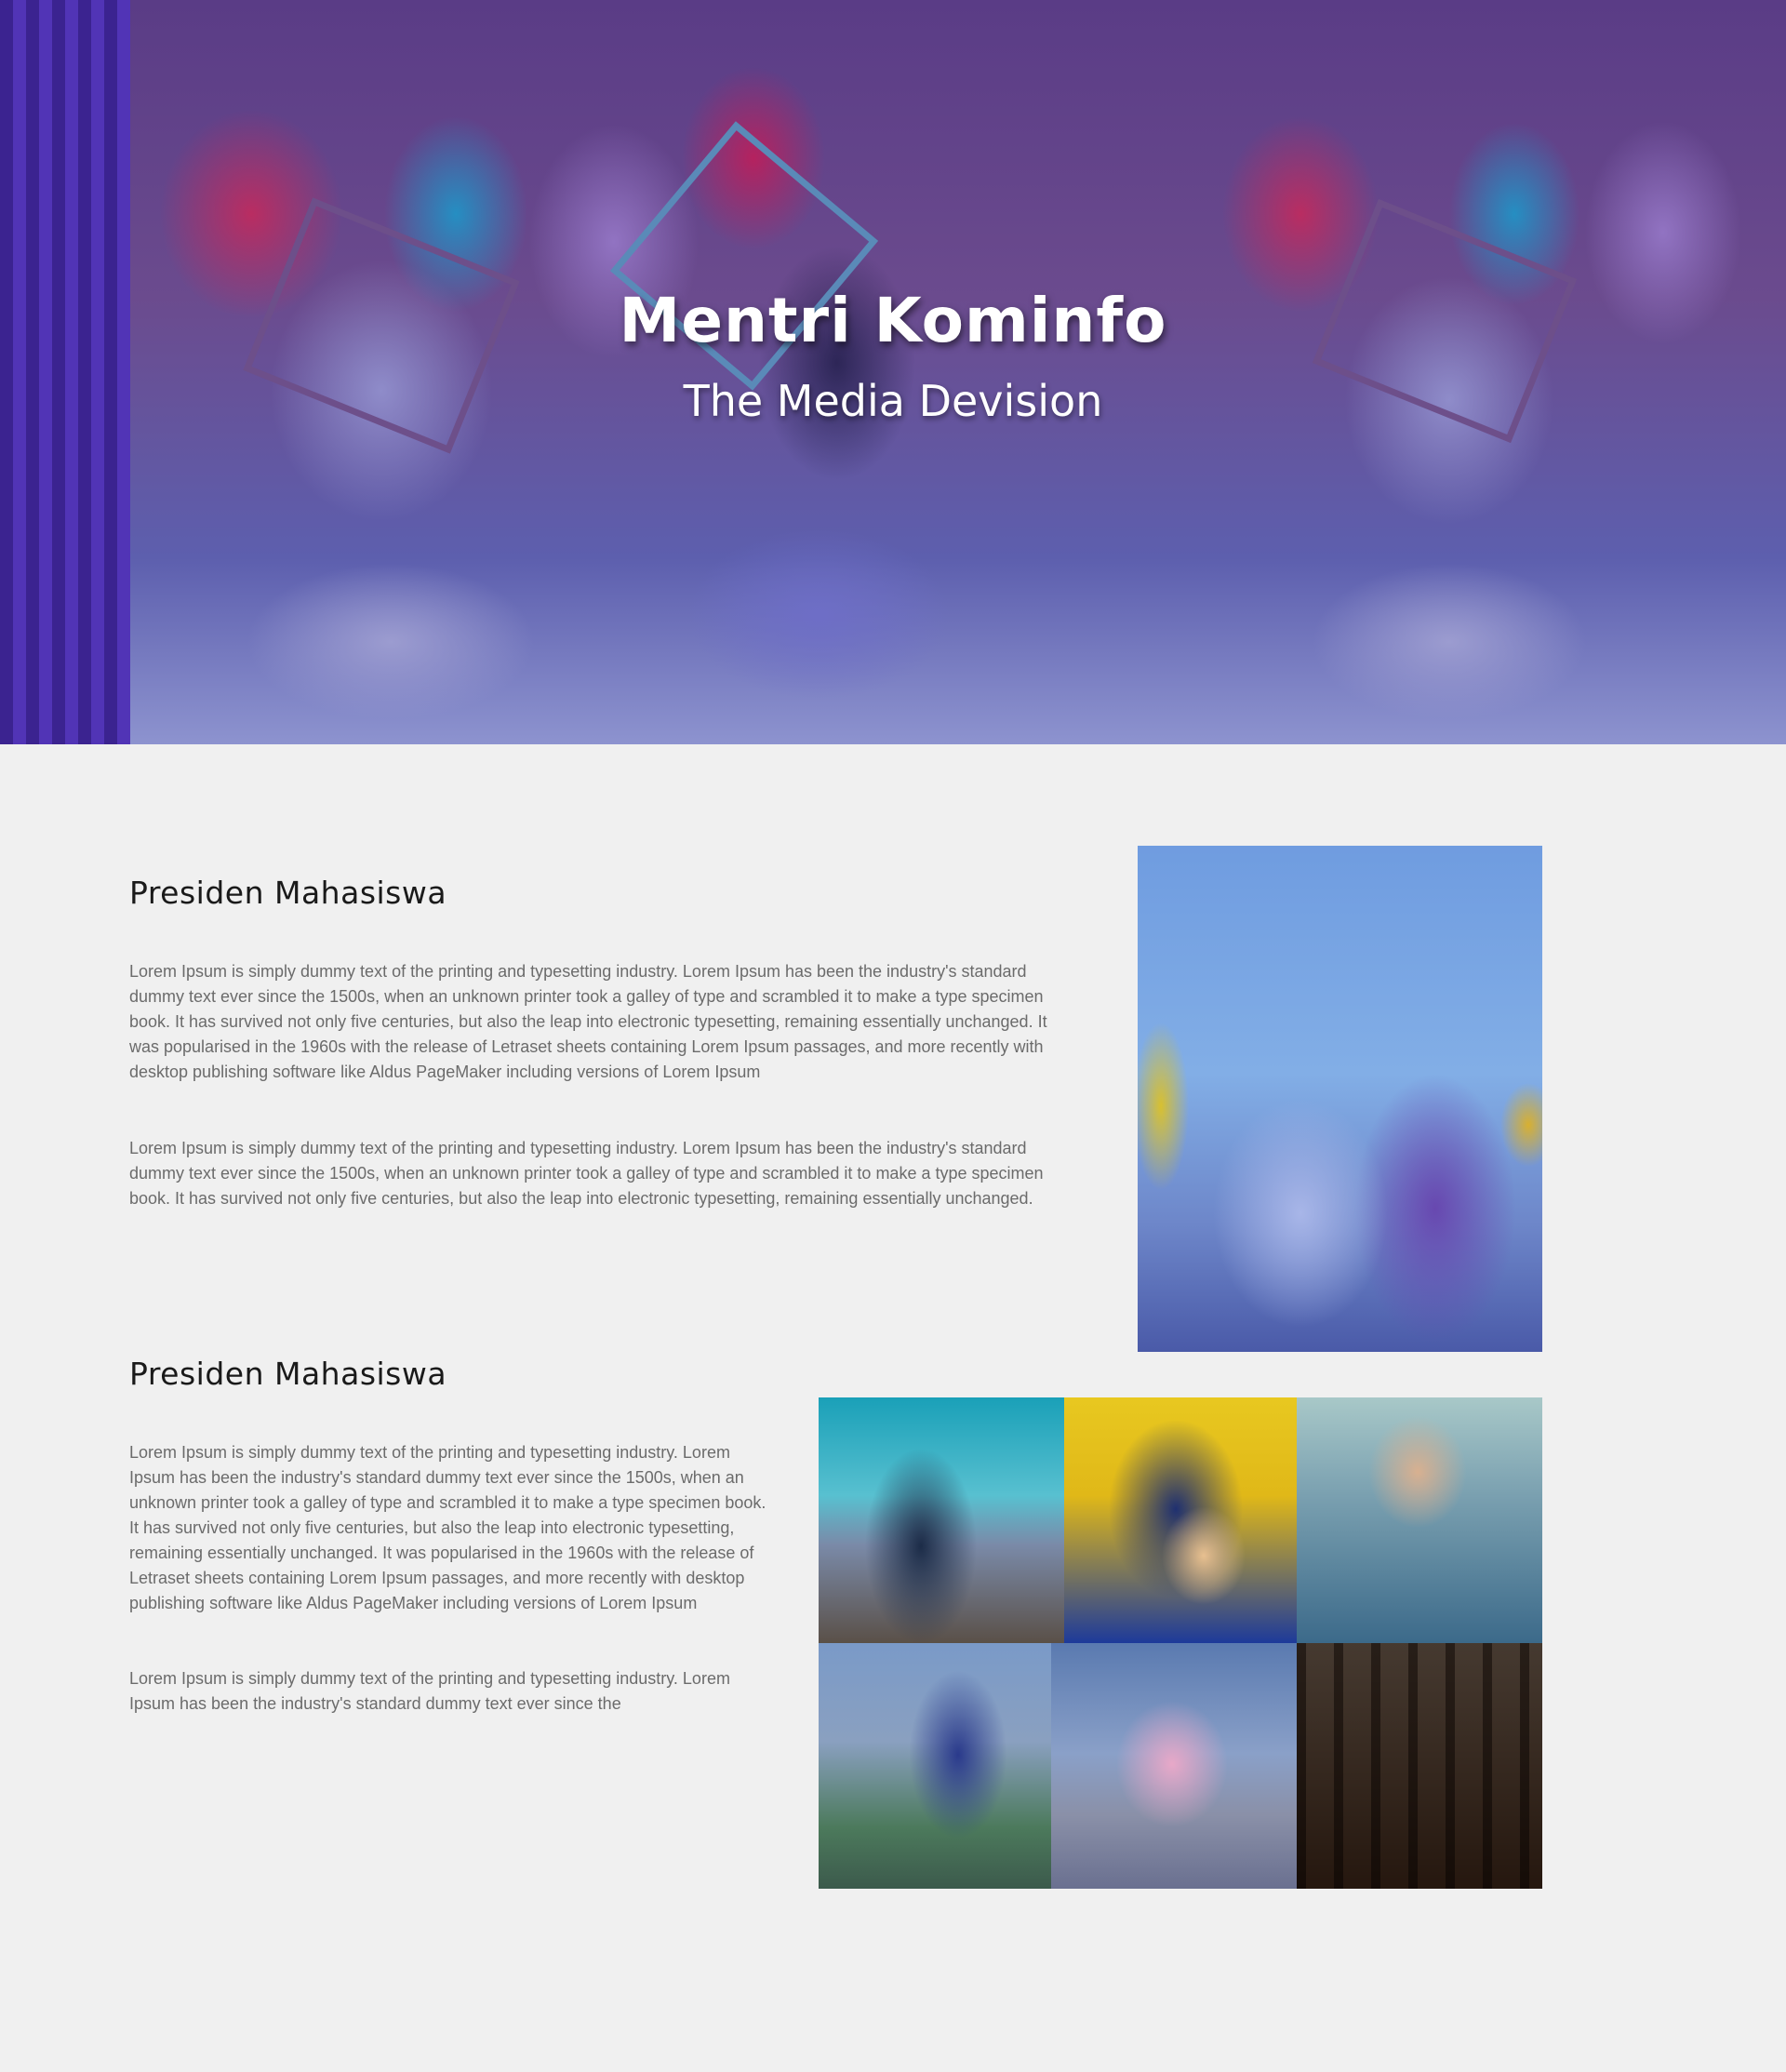 This screenshot has height=2072, width=1786. Describe the element at coordinates (893, 401) in the screenshot. I see `hero-subtitle: The Media Devision` at that location.